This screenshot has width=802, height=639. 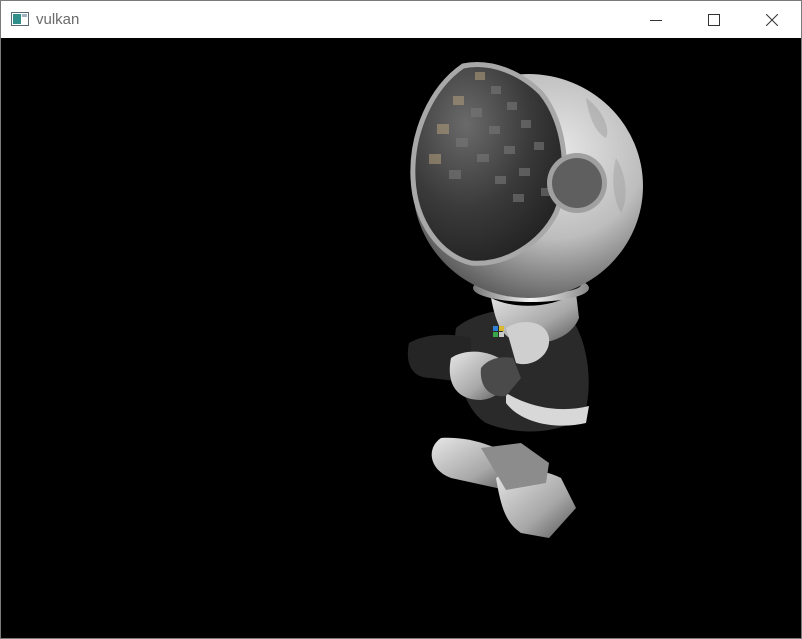 What do you see at coordinates (58, 19) in the screenshot?
I see `window-title: vulkan` at bounding box center [58, 19].